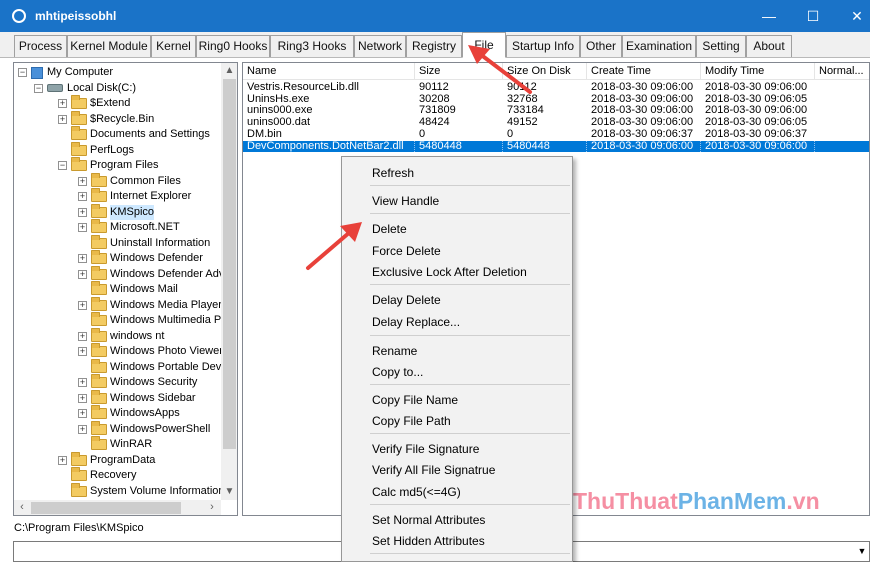 This screenshot has width=870, height=562. I want to click on tree-item: Windows Mail, so click(128, 289).